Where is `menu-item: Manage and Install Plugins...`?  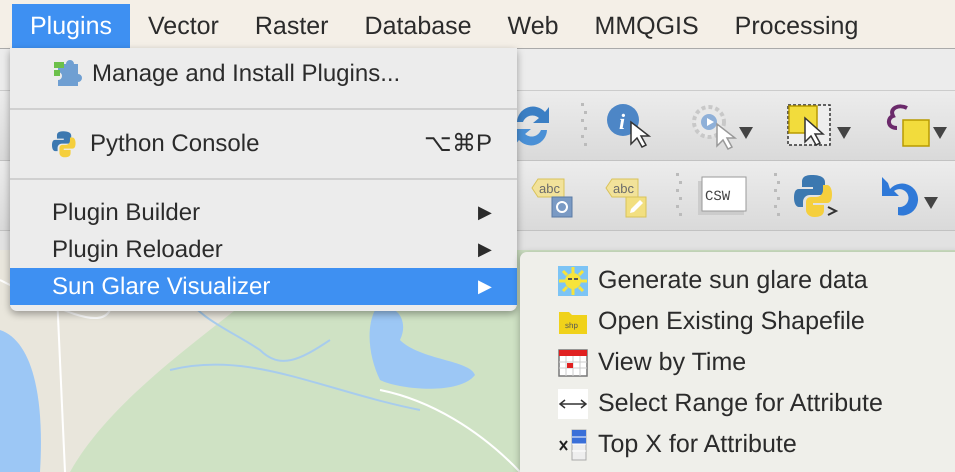
menu-item: Manage and Install Plugins... is located at coordinates (263, 74).